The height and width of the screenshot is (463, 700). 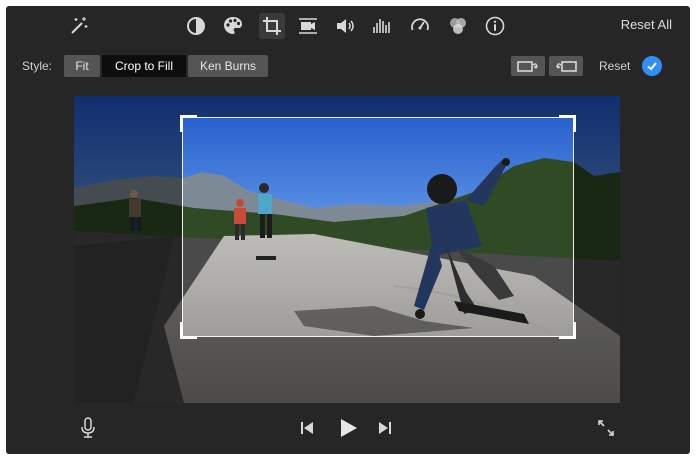 I want to click on stabilization-icon, so click(x=308, y=26).